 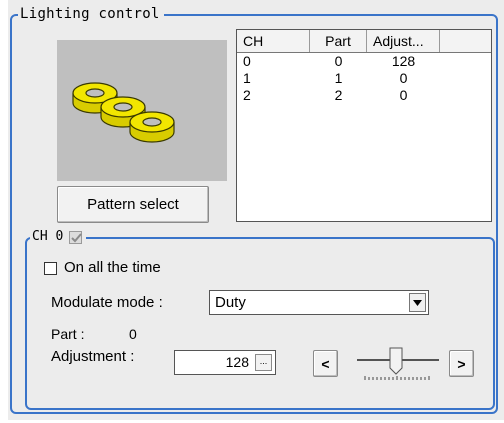 I want to click on adjustment-label: Adjustment :, so click(x=93, y=356).